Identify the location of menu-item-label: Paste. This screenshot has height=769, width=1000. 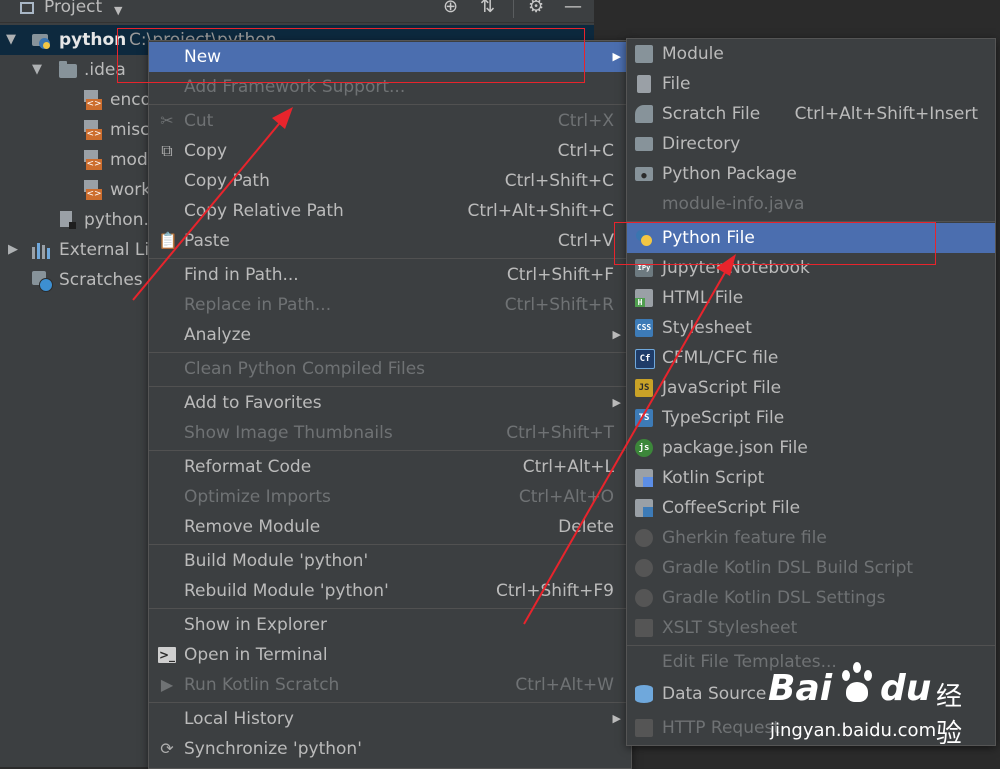
(207, 241).